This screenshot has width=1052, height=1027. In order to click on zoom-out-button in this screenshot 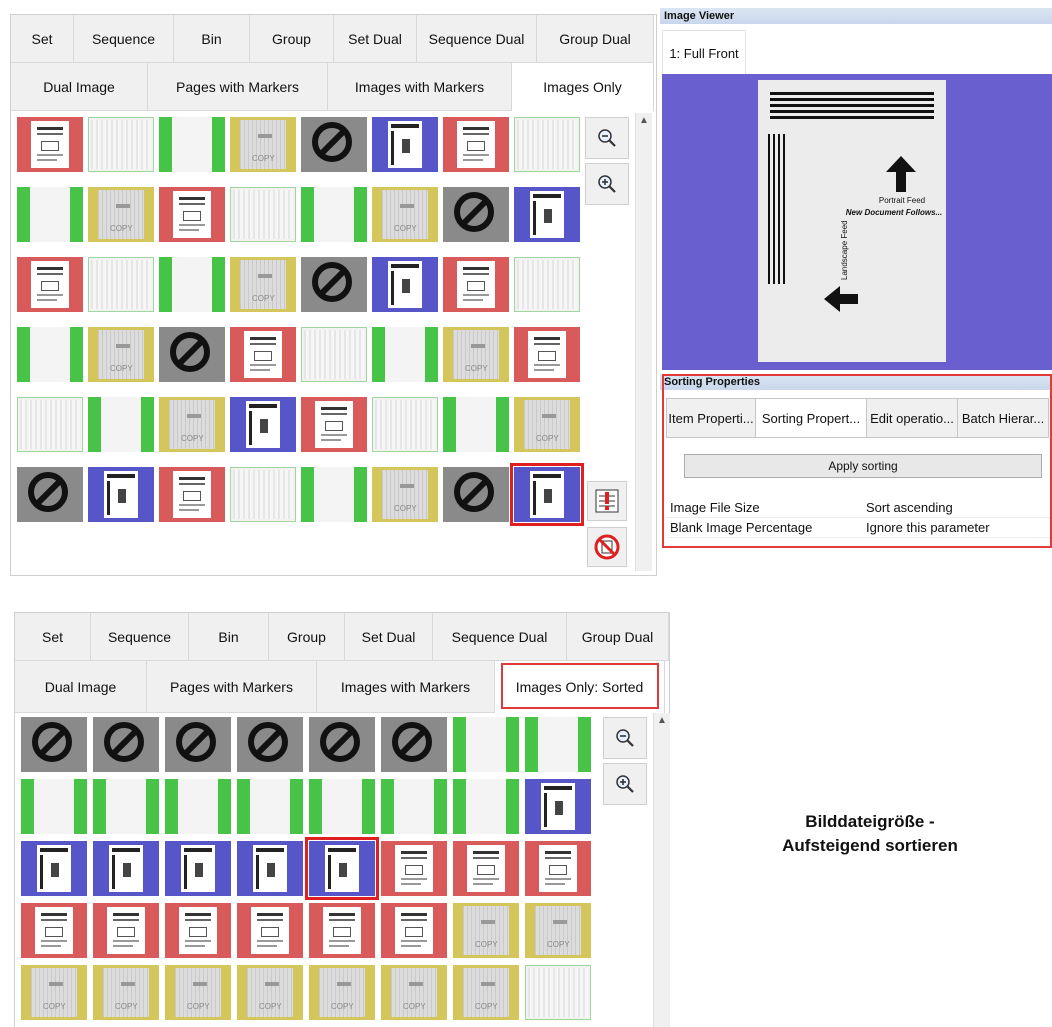, I will do `click(607, 138)`.